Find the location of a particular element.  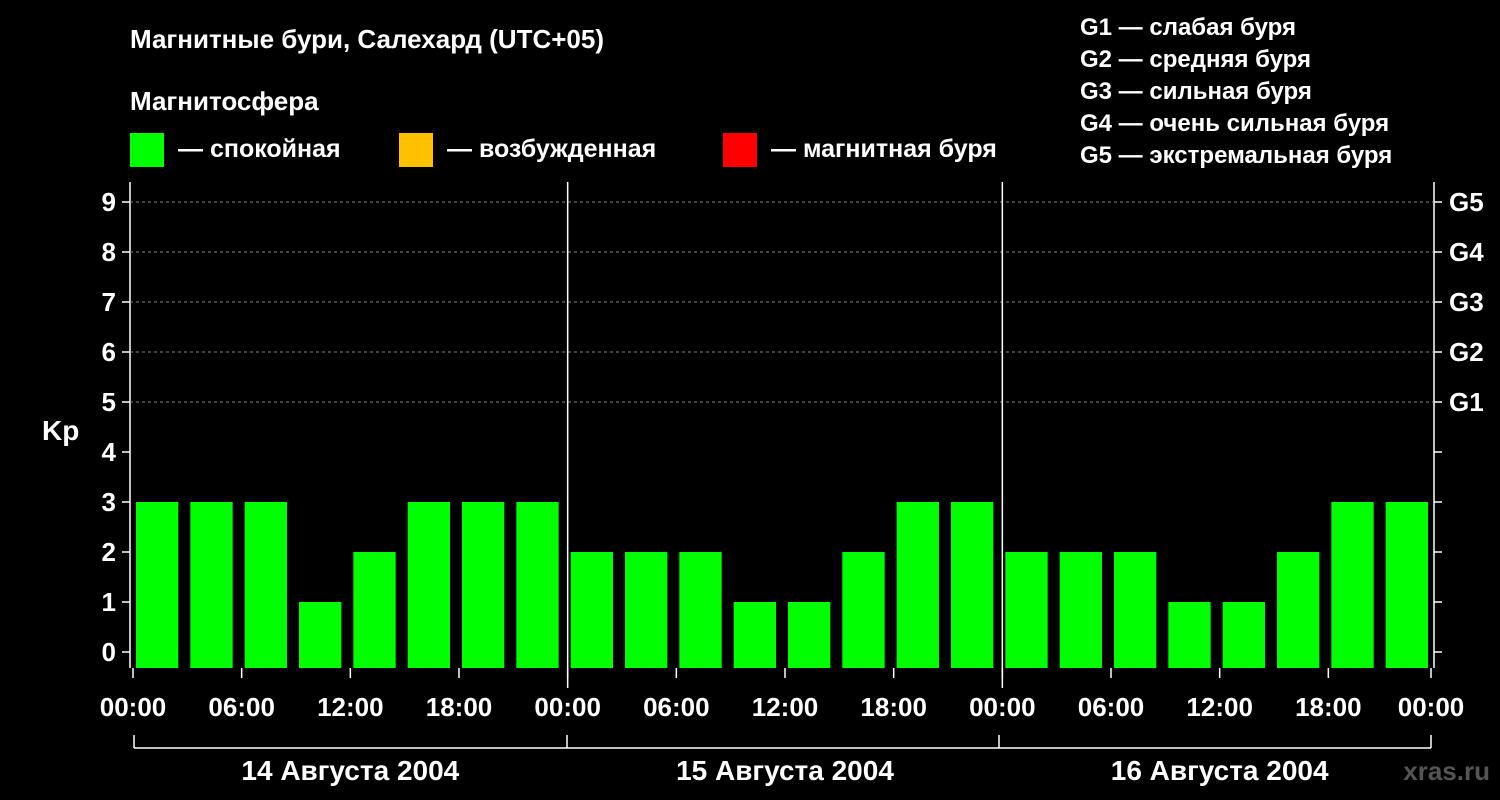

y-tick-label: 2 is located at coordinates (109, 552).